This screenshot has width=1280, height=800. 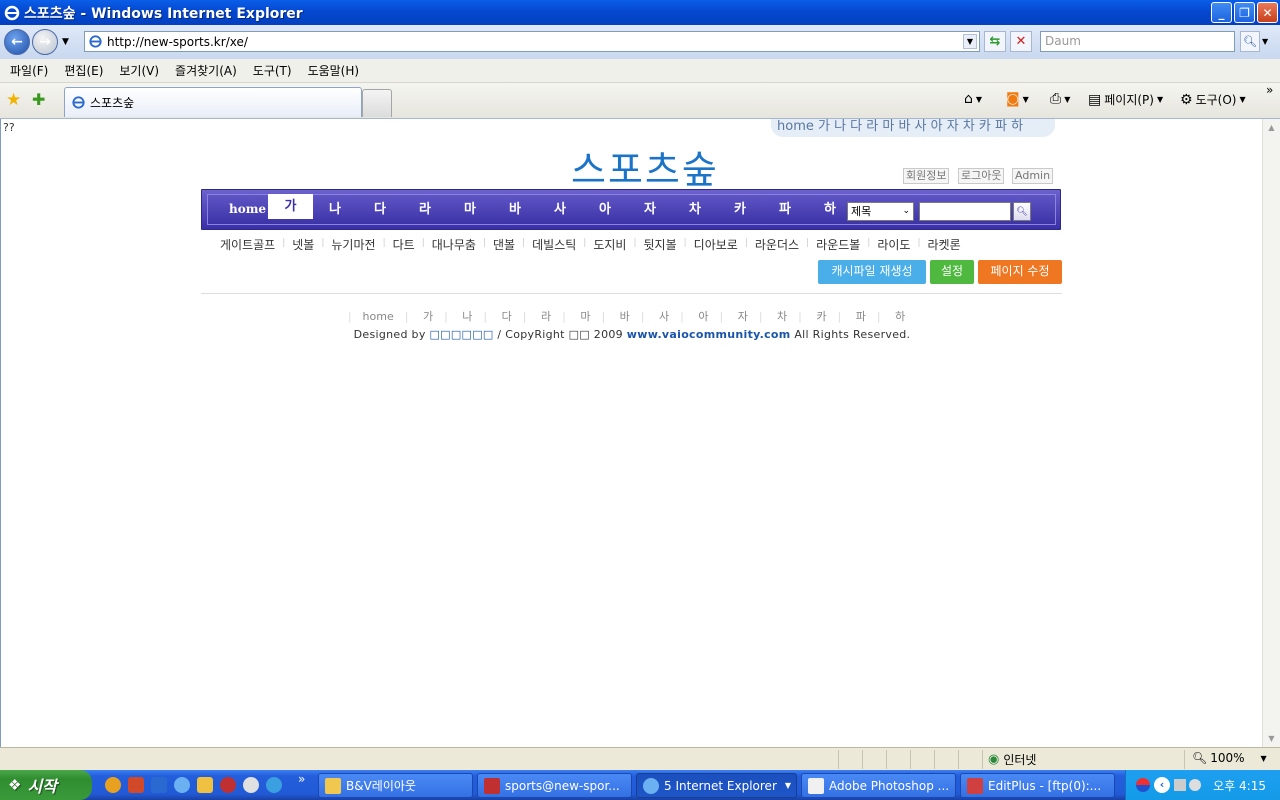 What do you see at coordinates (1250, 41) in the screenshot?
I see `search-icon: 🔍︎` at bounding box center [1250, 41].